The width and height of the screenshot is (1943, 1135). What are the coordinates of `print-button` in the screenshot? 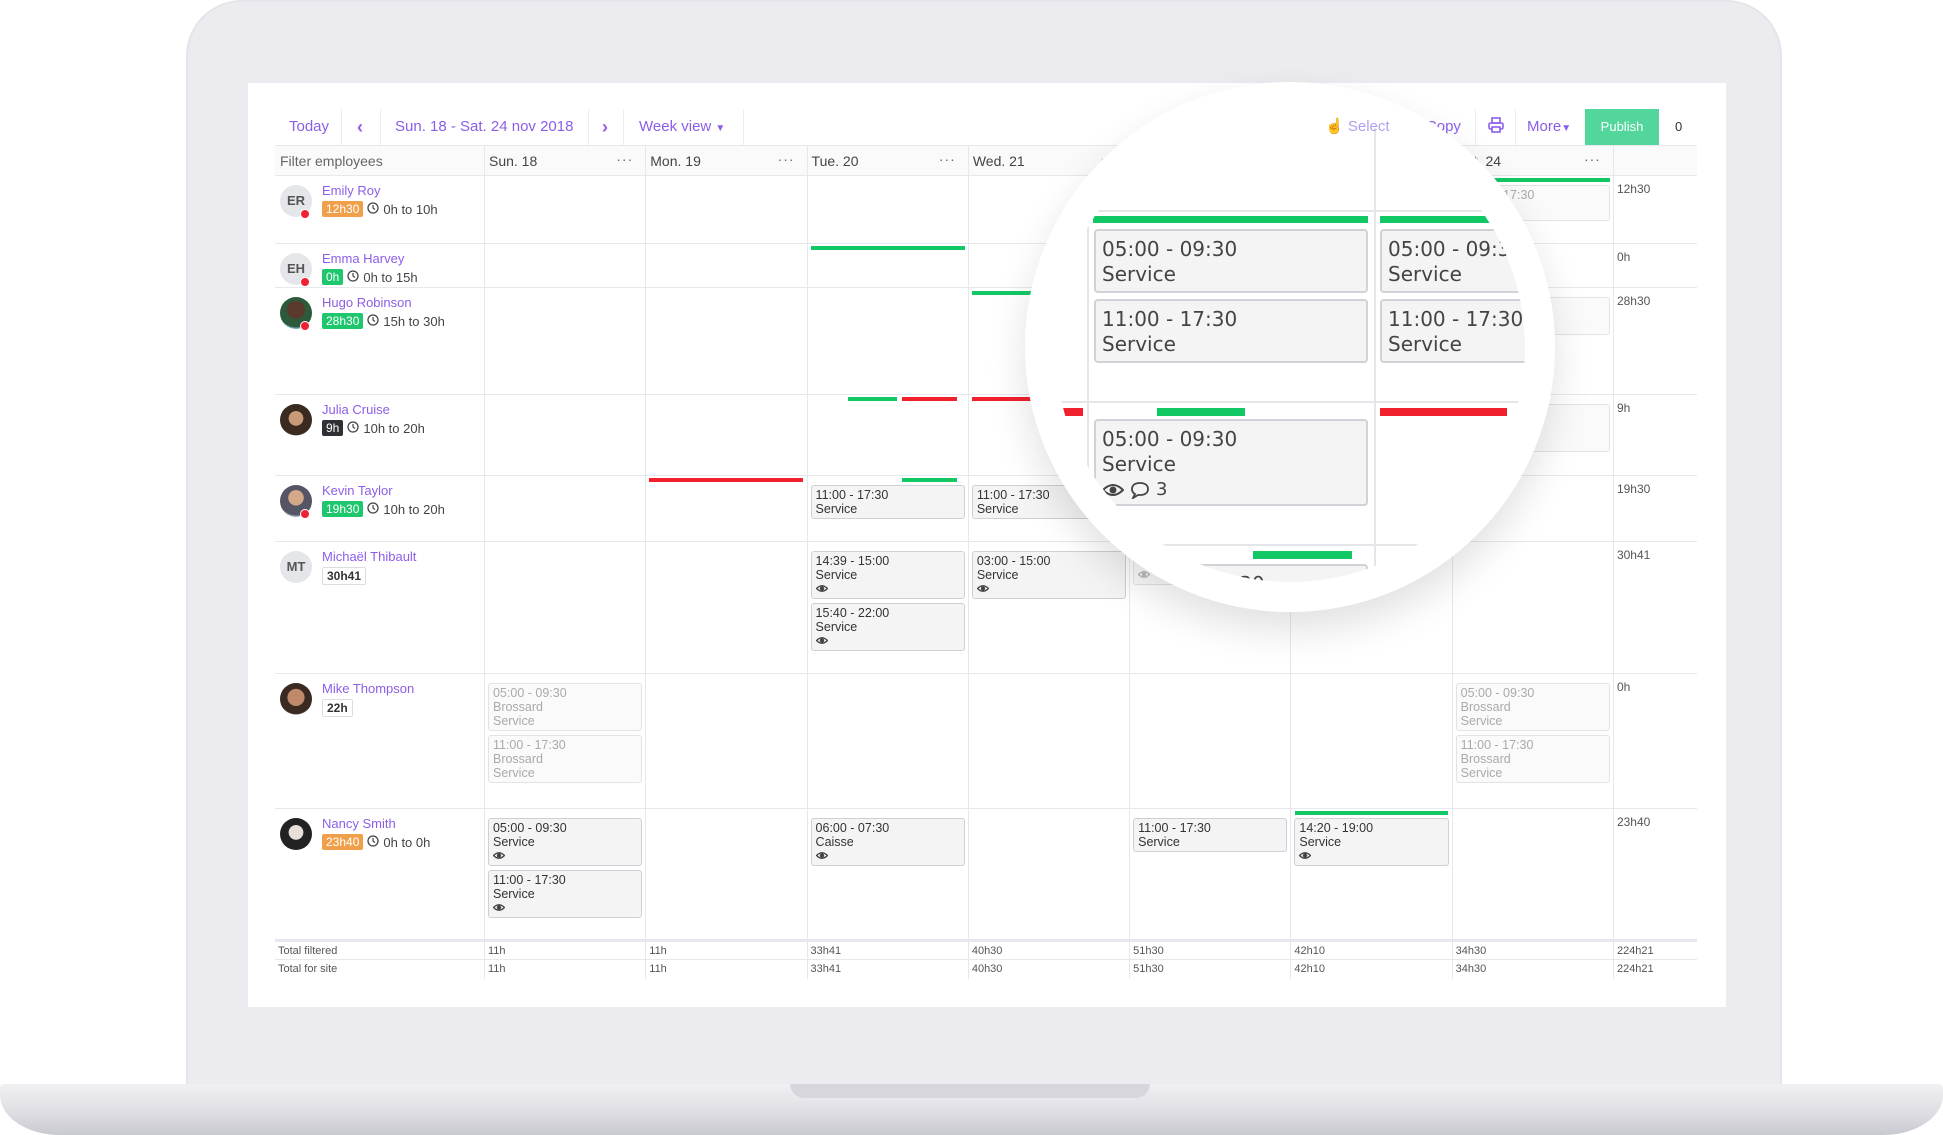 It's located at (1496, 127).